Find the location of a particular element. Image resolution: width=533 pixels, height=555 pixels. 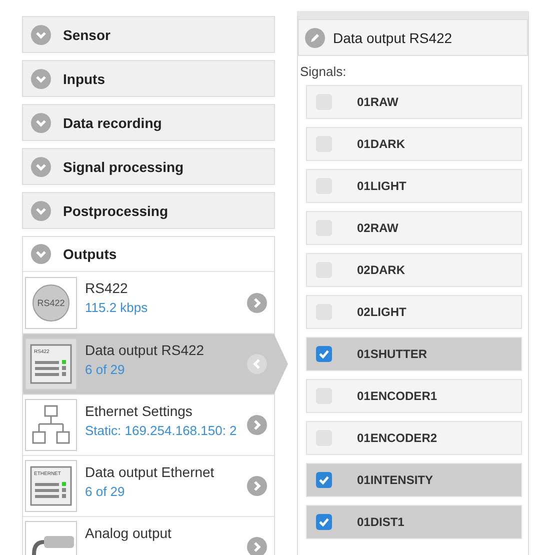

signal-name: 01RAW is located at coordinates (377, 102).